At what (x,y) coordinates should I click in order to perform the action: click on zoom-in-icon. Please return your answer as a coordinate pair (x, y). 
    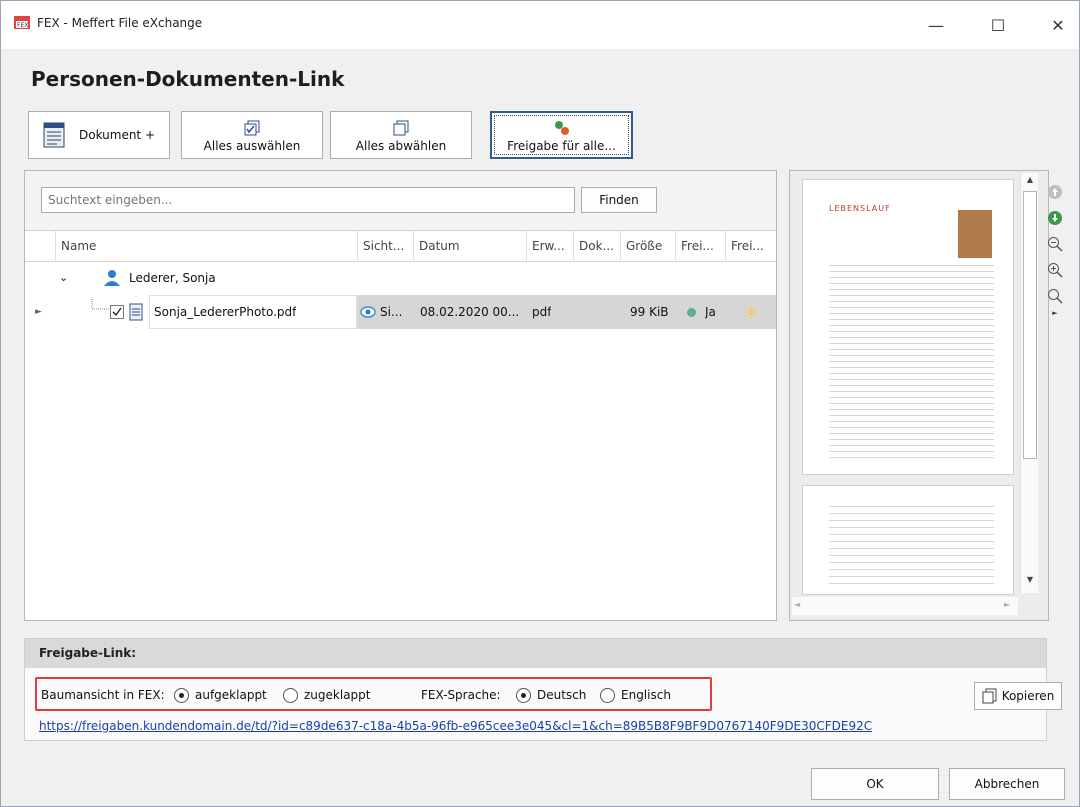
    Looking at the image, I should click on (1055, 270).